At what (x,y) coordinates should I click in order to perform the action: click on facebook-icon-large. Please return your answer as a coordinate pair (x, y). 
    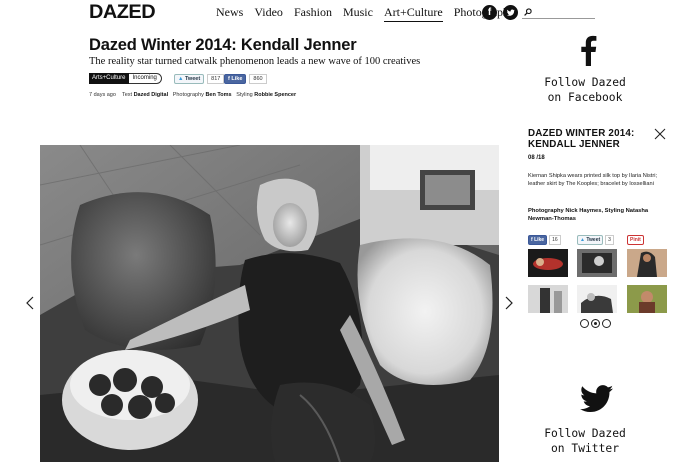
    Looking at the image, I should click on (588, 50).